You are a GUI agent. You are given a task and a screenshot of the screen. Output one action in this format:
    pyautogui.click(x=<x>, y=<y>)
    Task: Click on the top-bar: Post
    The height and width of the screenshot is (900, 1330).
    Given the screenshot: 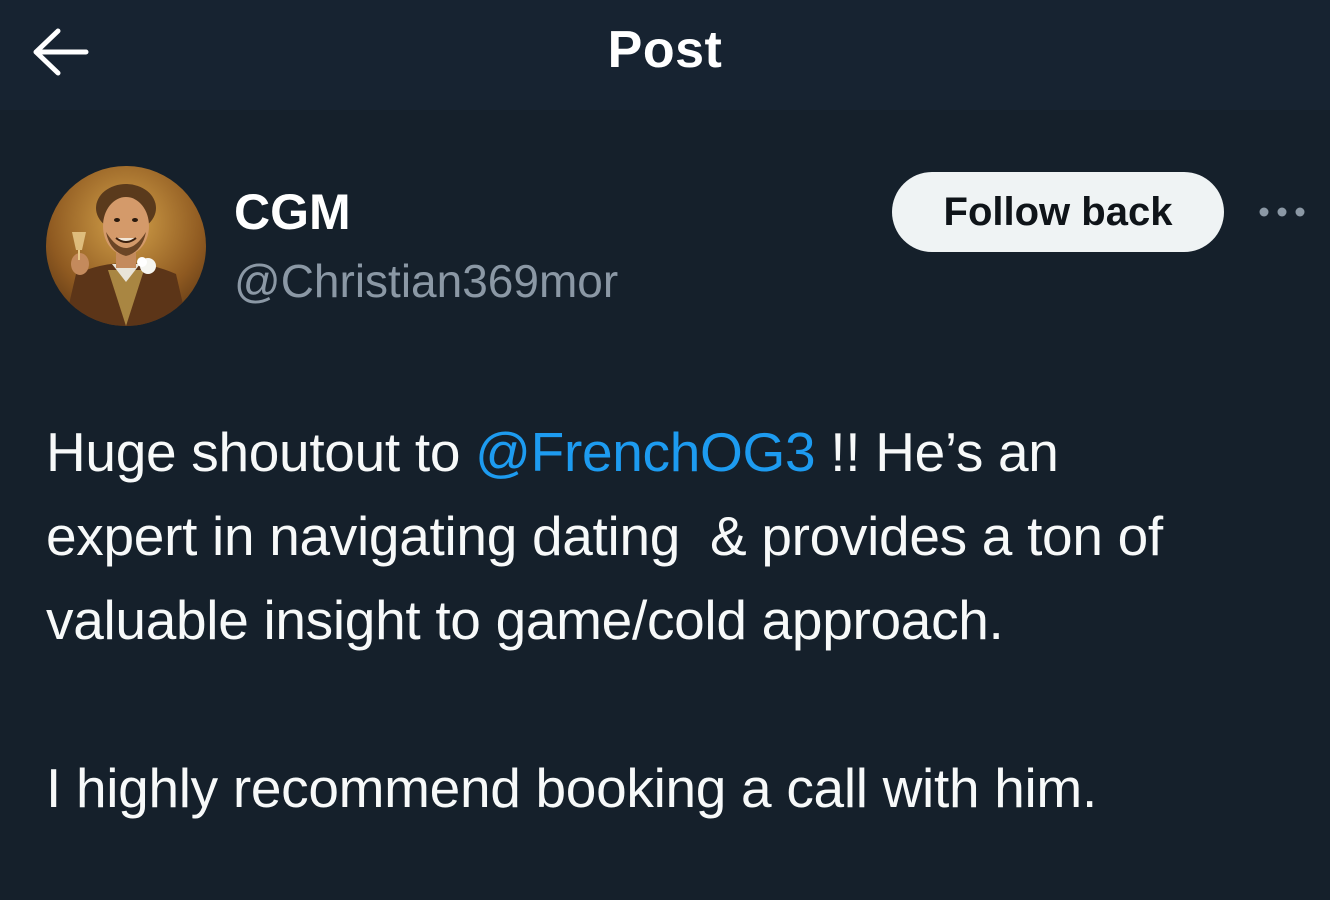 What is the action you would take?
    pyautogui.click(x=665, y=55)
    